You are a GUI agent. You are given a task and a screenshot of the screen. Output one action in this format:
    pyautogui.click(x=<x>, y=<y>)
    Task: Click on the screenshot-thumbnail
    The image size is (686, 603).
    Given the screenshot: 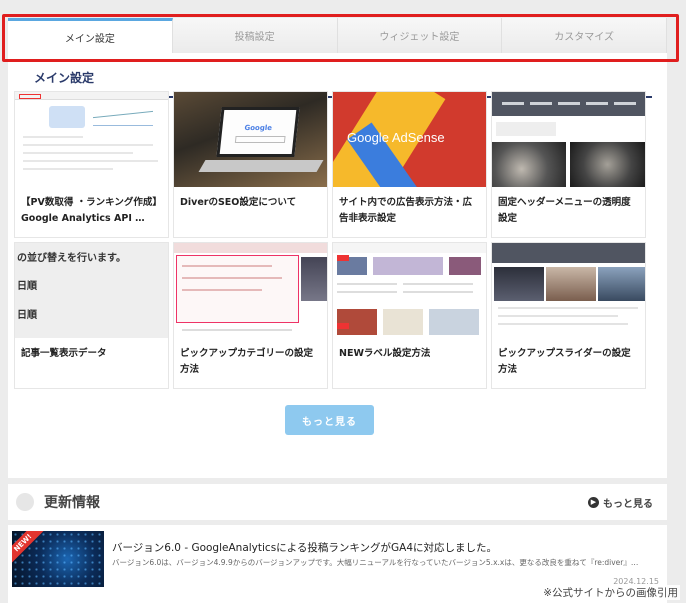 What is the action you would take?
    pyautogui.click(x=91, y=139)
    